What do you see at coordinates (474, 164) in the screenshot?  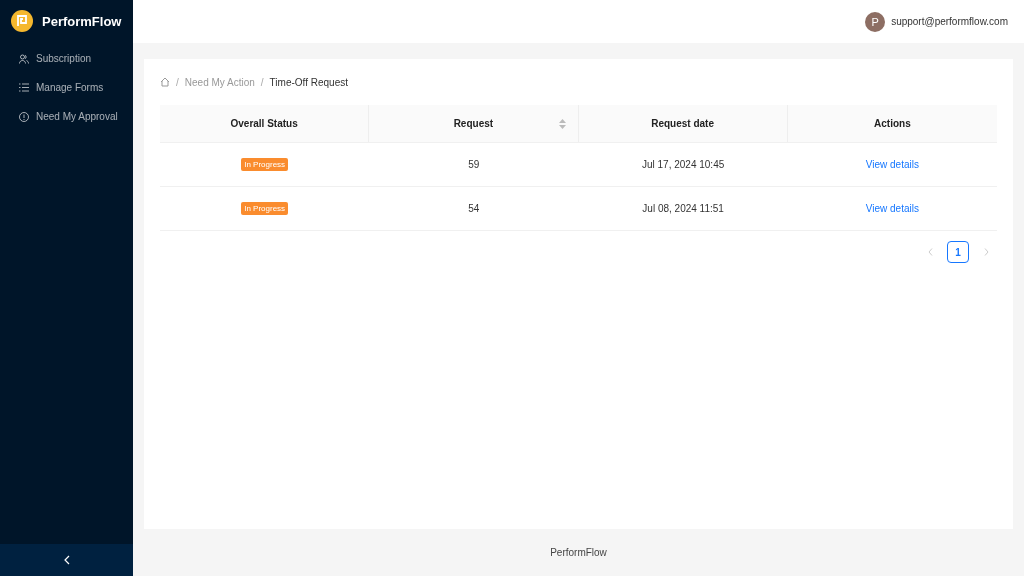 I see `table-cell: 59` at bounding box center [474, 164].